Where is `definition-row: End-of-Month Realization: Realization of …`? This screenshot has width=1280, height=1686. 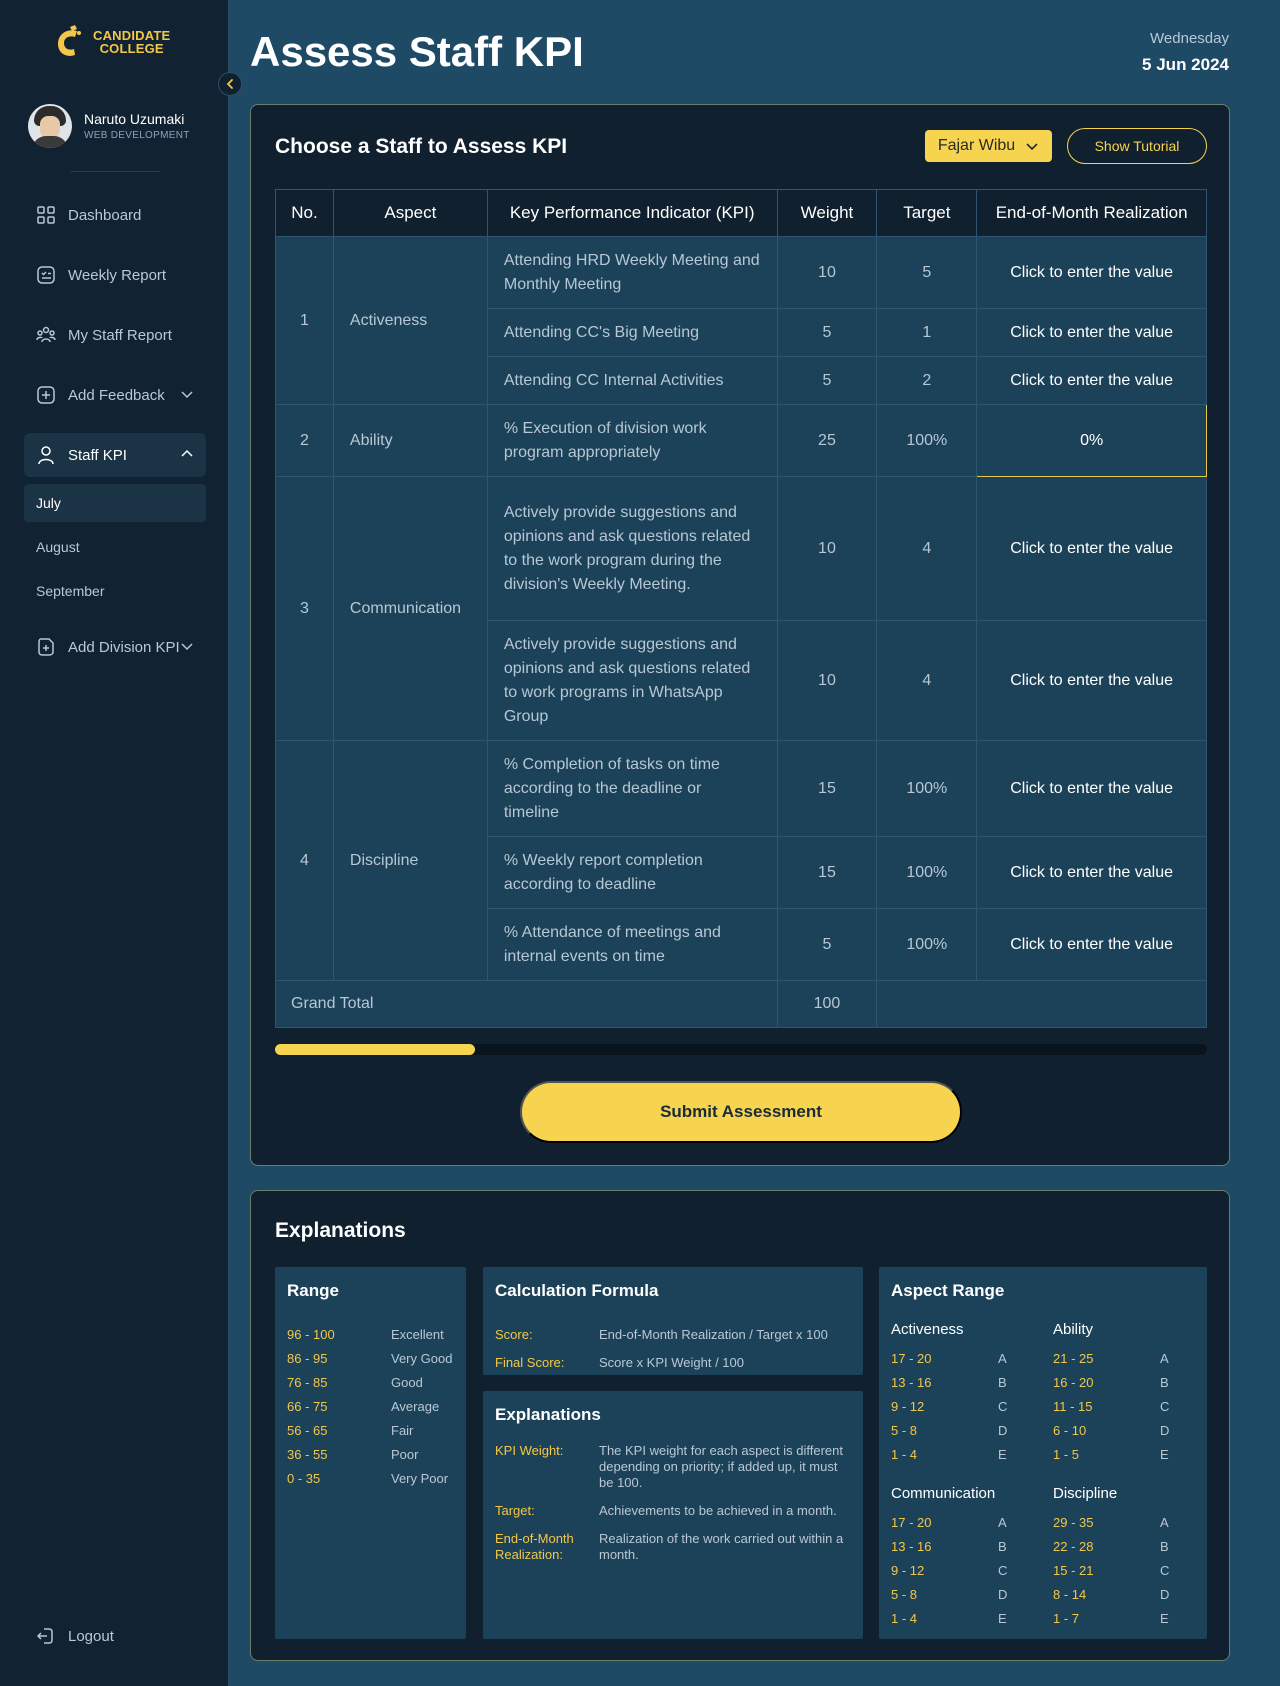
definition-row: End-of-Month Realization: Realization of … is located at coordinates (674, 1547).